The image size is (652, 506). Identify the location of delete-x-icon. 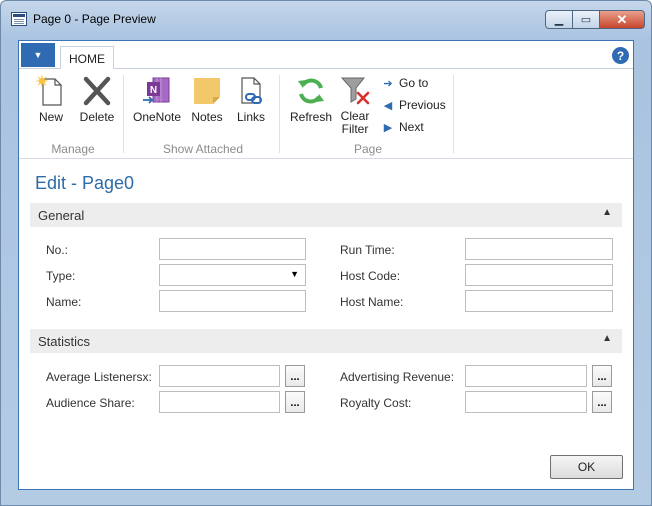
(97, 91).